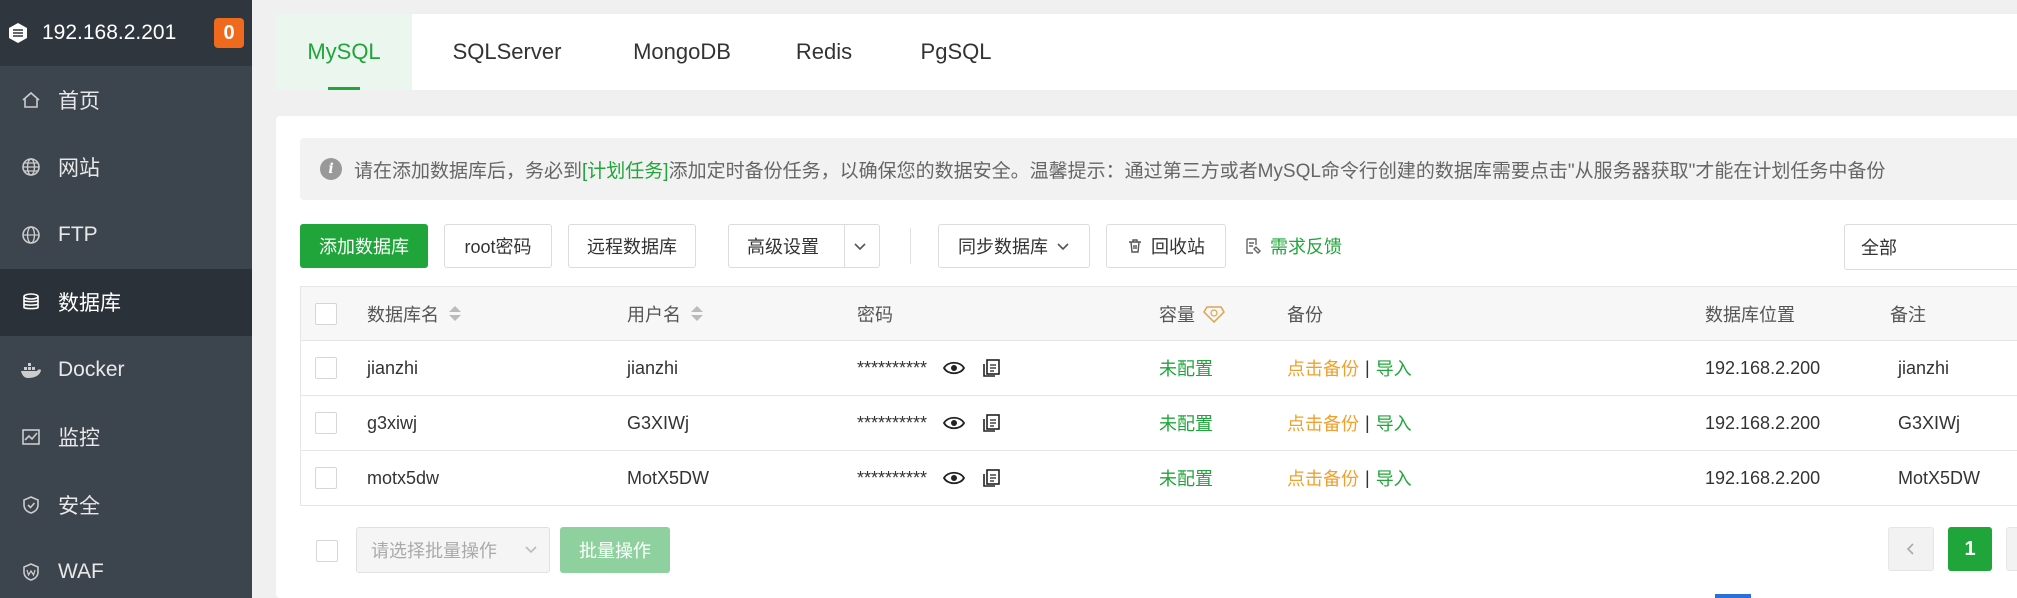 Image resolution: width=2017 pixels, height=598 pixels. What do you see at coordinates (1970, 549) in the screenshot?
I see `page-number-current: 1` at bounding box center [1970, 549].